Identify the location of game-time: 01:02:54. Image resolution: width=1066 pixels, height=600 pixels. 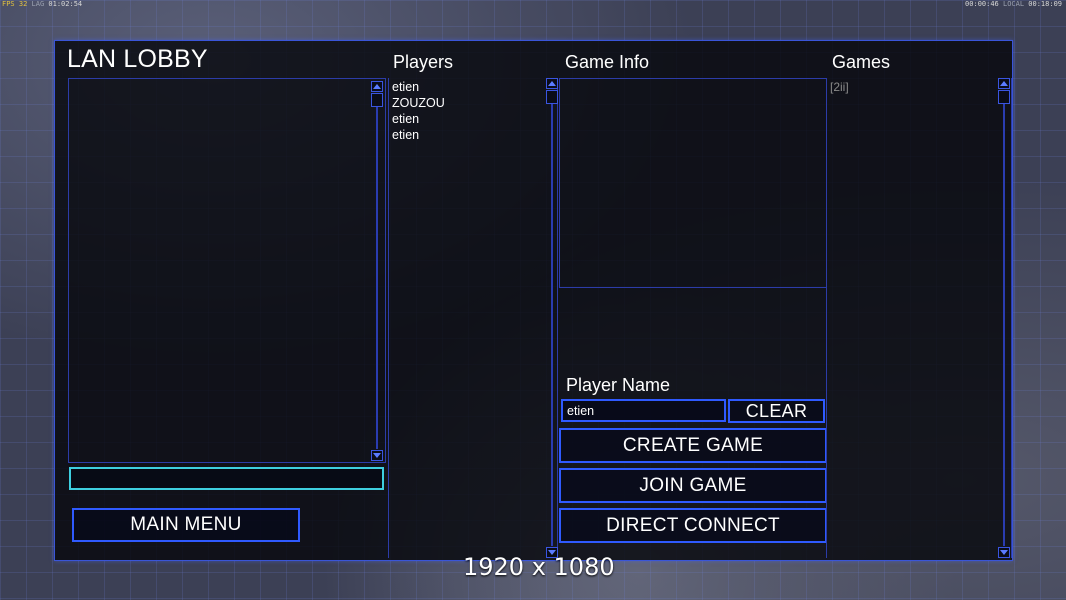
(65, 4).